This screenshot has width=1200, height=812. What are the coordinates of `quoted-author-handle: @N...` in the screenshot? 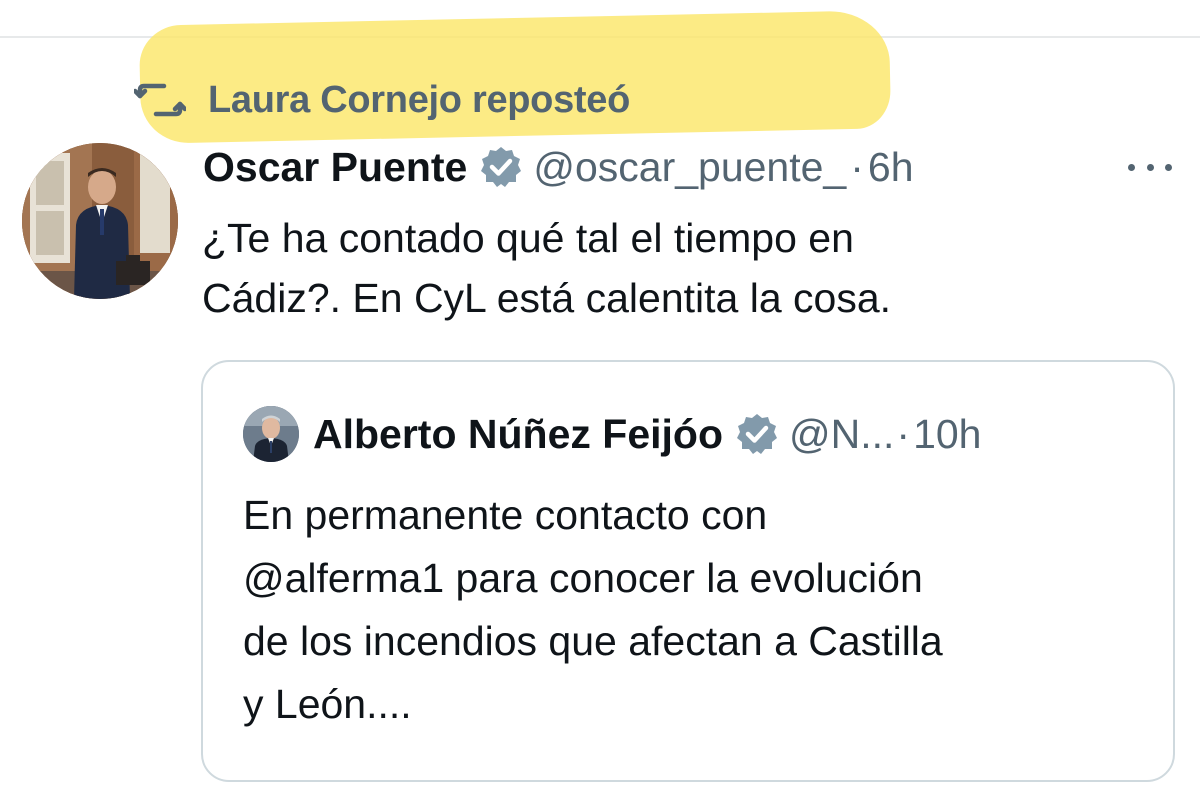 It's located at (841, 434).